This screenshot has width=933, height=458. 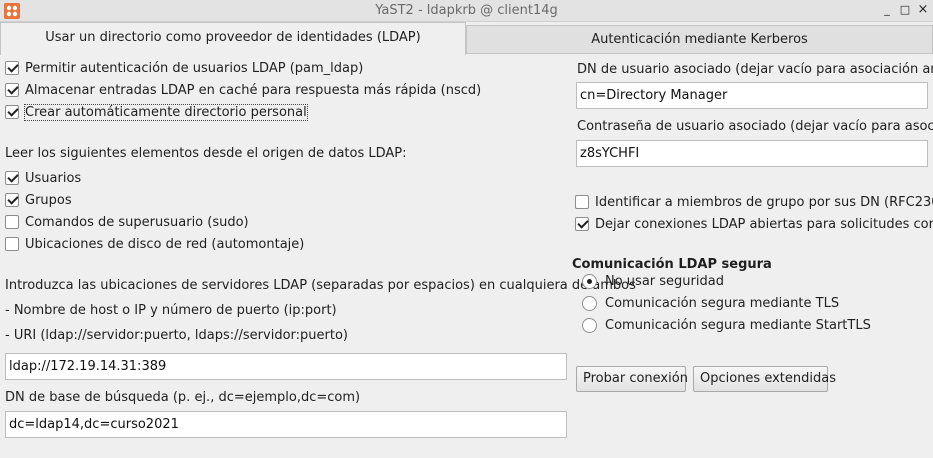 I want to click on checkbox-sudo: Comandos de superusuario (sudo), so click(x=127, y=222).